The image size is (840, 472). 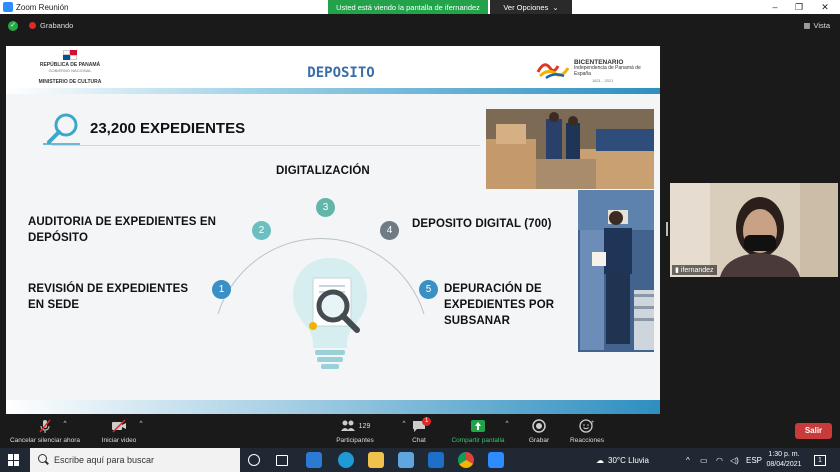 What do you see at coordinates (325, 207) in the screenshot?
I see `step-3-node: 3` at bounding box center [325, 207].